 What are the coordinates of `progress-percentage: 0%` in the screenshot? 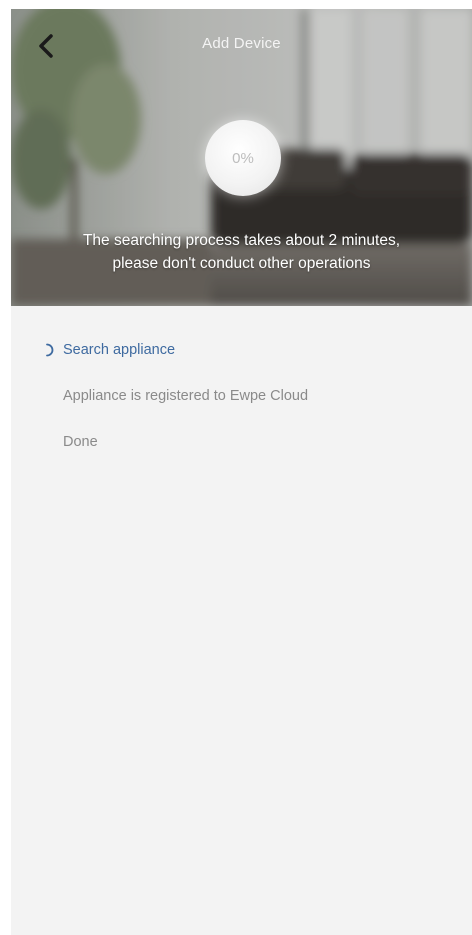 It's located at (243, 158).